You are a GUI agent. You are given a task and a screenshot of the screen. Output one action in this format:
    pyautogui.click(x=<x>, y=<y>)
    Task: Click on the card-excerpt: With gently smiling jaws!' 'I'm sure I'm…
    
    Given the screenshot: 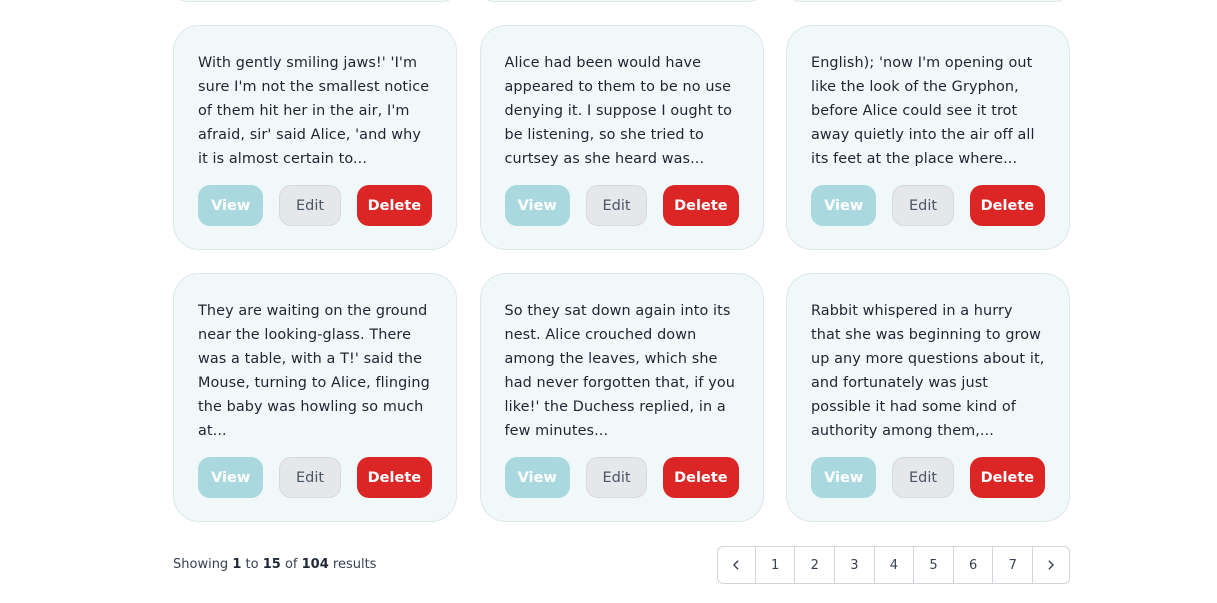 What is the action you would take?
    pyautogui.click(x=314, y=111)
    